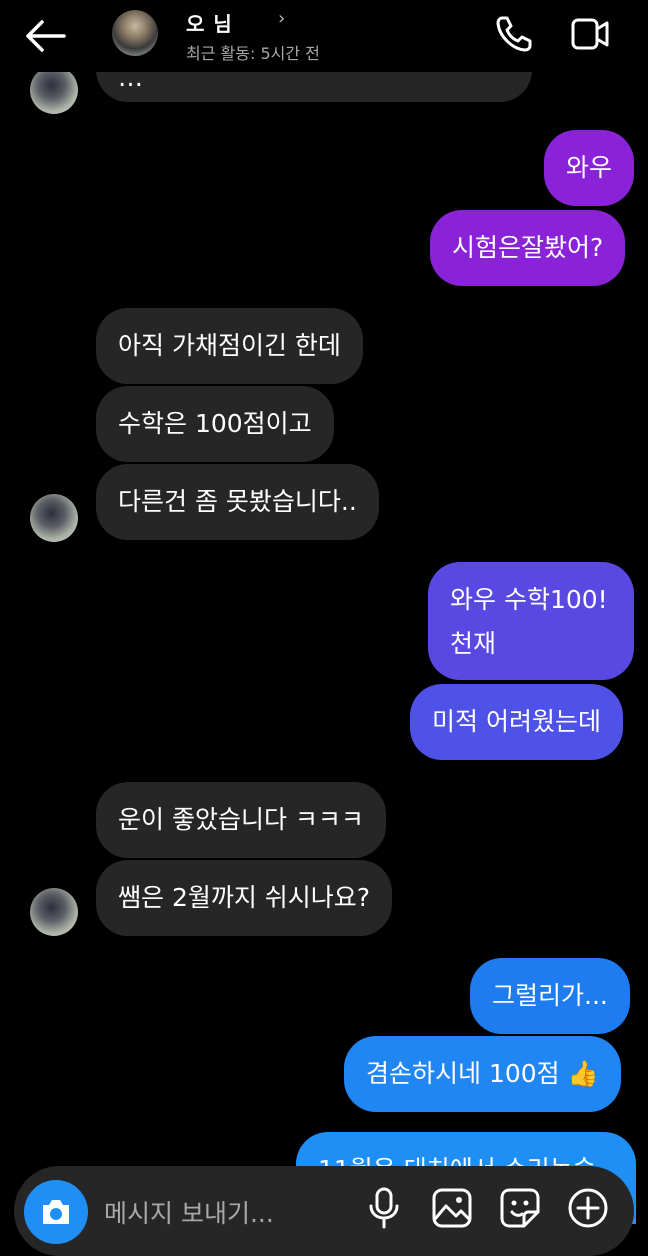  I want to click on back-arrow-icon, so click(46, 36).